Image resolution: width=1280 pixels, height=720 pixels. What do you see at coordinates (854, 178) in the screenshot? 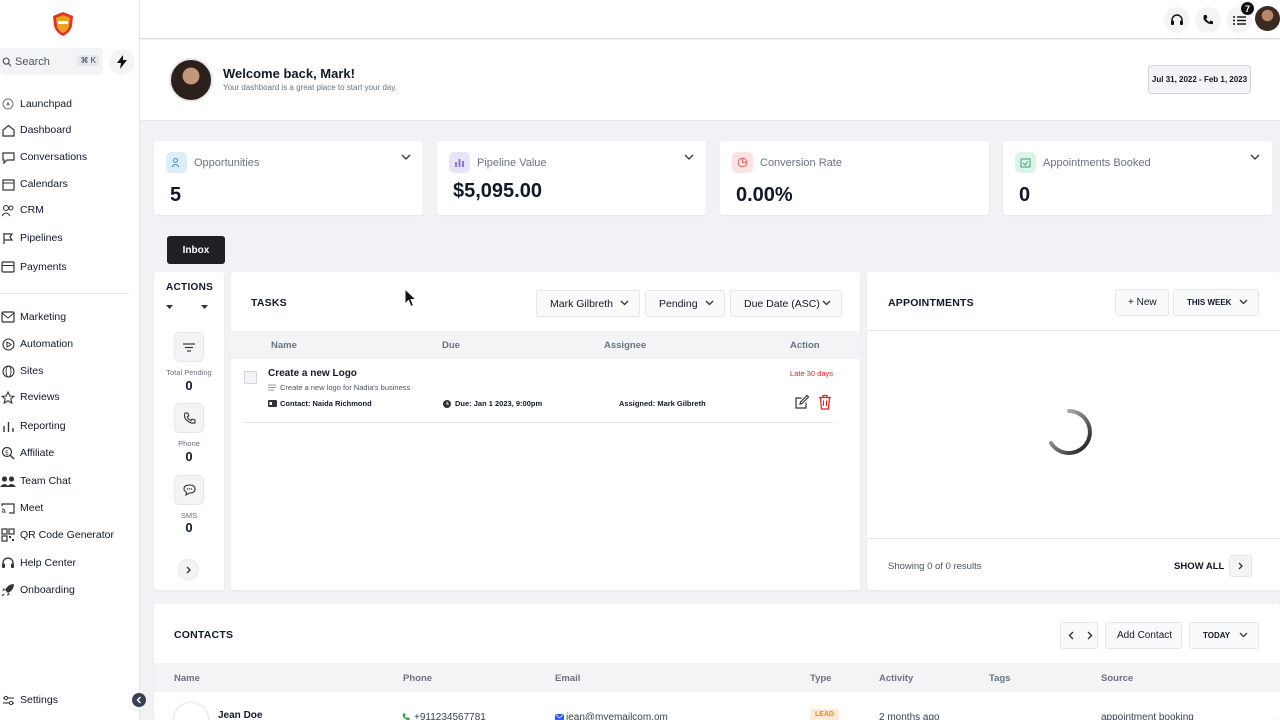
I see `stat-card-conversion-rate: Conversion Rate 0.00%` at bounding box center [854, 178].